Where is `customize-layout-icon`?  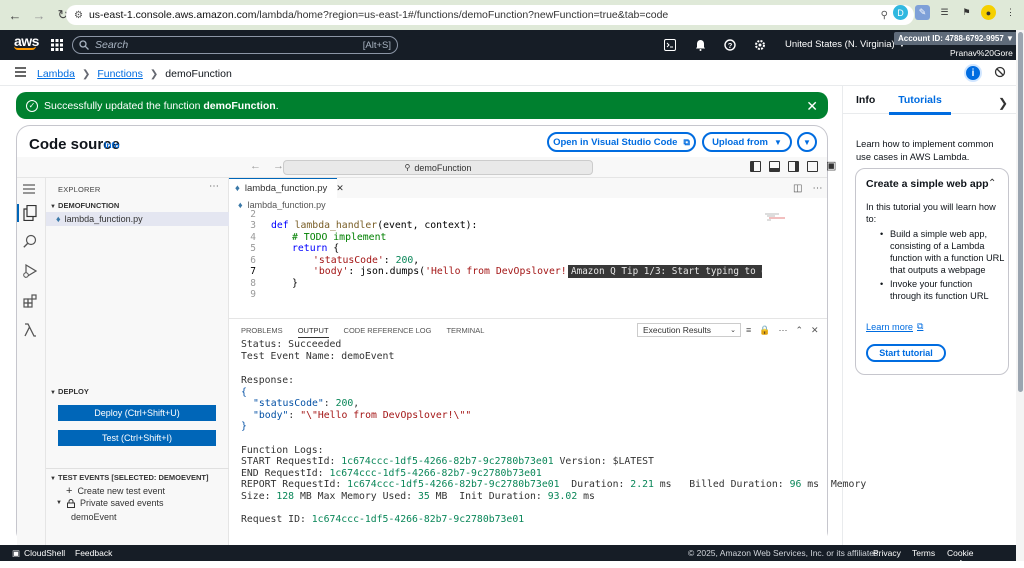 customize-layout-icon is located at coordinates (812, 166).